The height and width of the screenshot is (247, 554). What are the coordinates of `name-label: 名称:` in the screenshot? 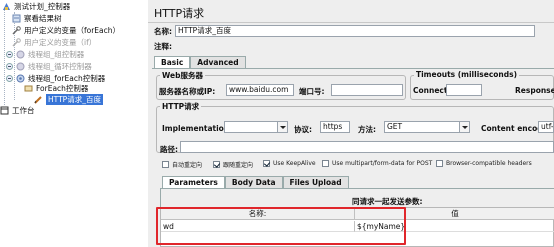 It's located at (163, 31).